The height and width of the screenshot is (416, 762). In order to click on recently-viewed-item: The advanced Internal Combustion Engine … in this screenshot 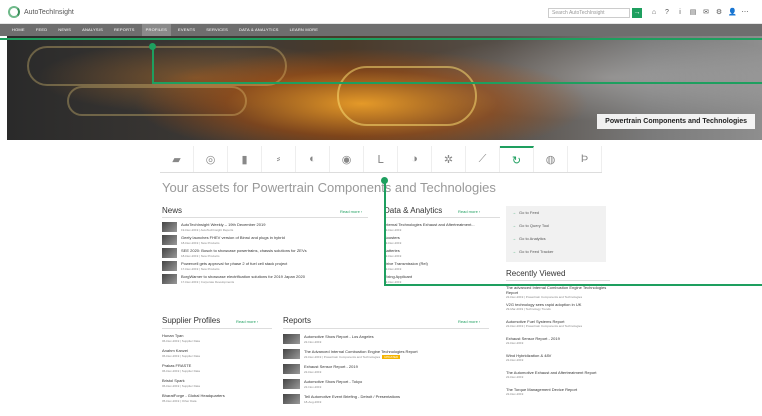, I will do `click(558, 292)`.